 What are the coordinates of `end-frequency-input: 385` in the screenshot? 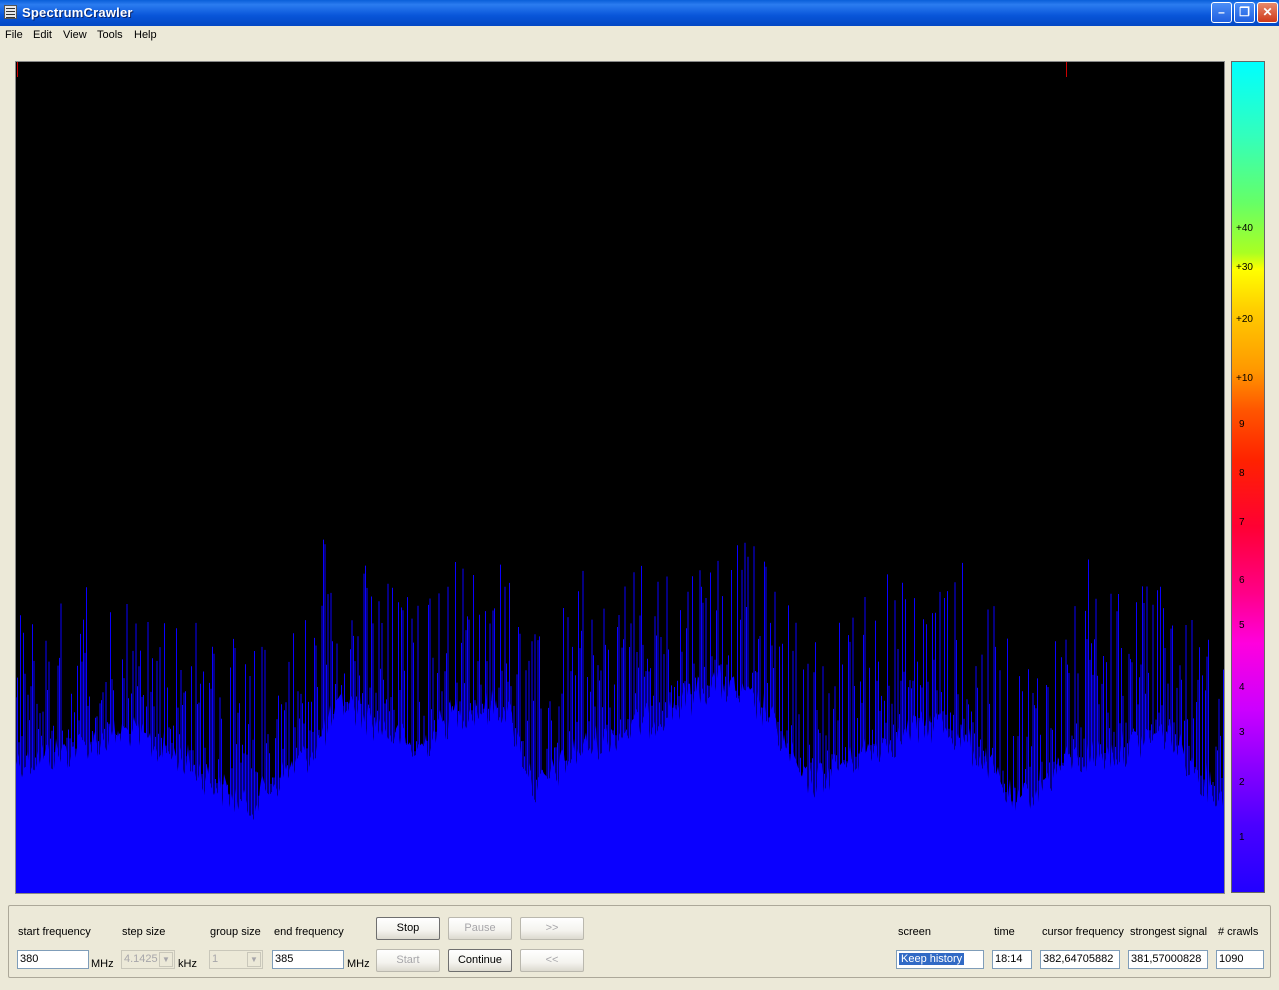 It's located at (308, 959).